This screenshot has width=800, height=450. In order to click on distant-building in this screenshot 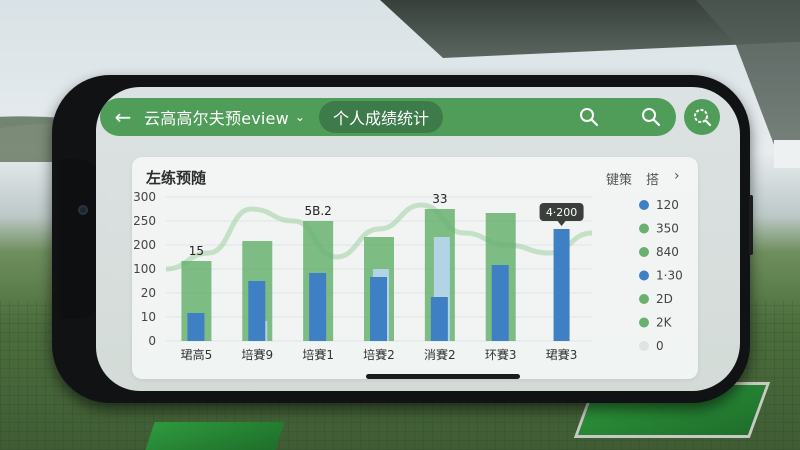, I will do `click(787, 154)`.